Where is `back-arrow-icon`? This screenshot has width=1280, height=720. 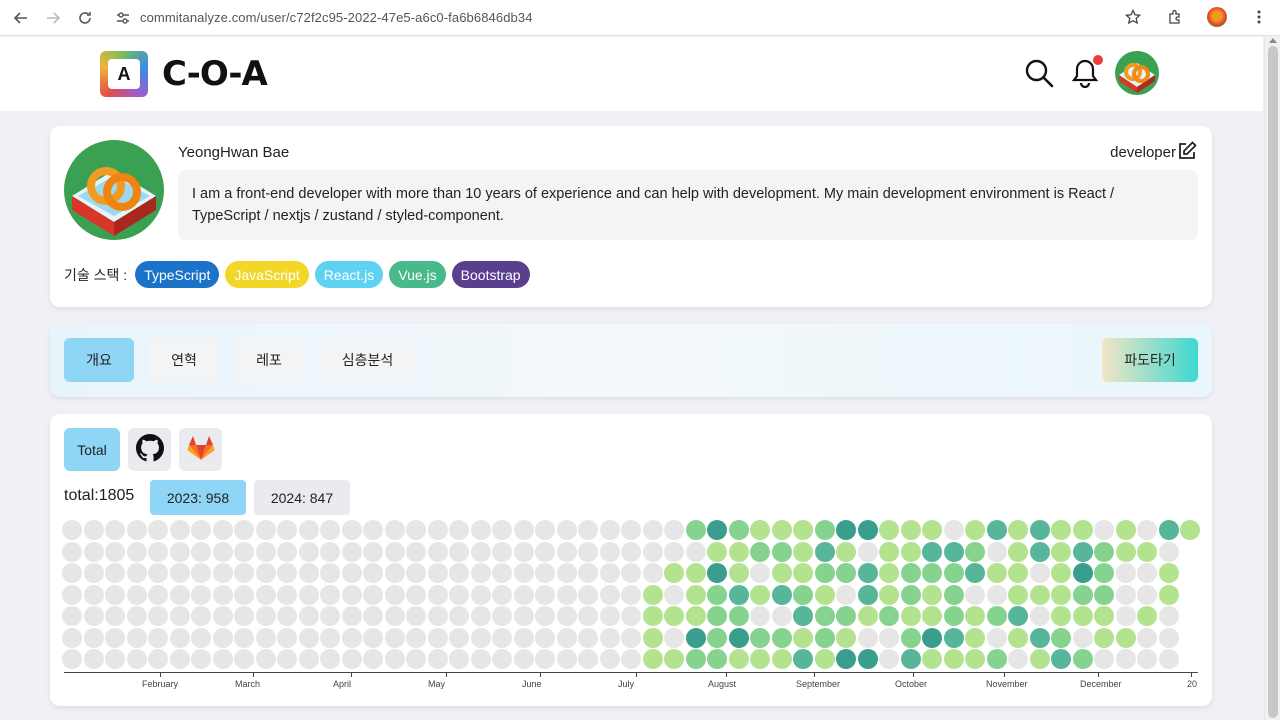 back-arrow-icon is located at coordinates (21, 18).